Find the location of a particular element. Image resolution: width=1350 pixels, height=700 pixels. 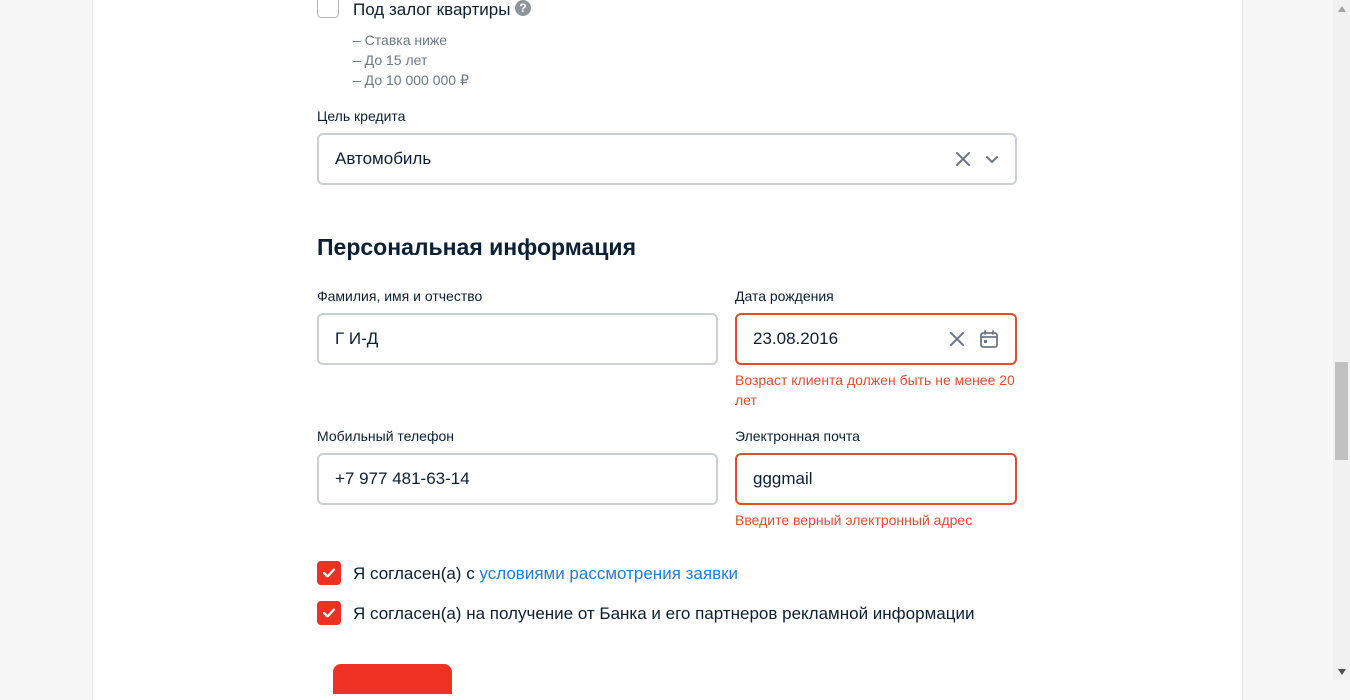

help-icon: ? is located at coordinates (523, 8).